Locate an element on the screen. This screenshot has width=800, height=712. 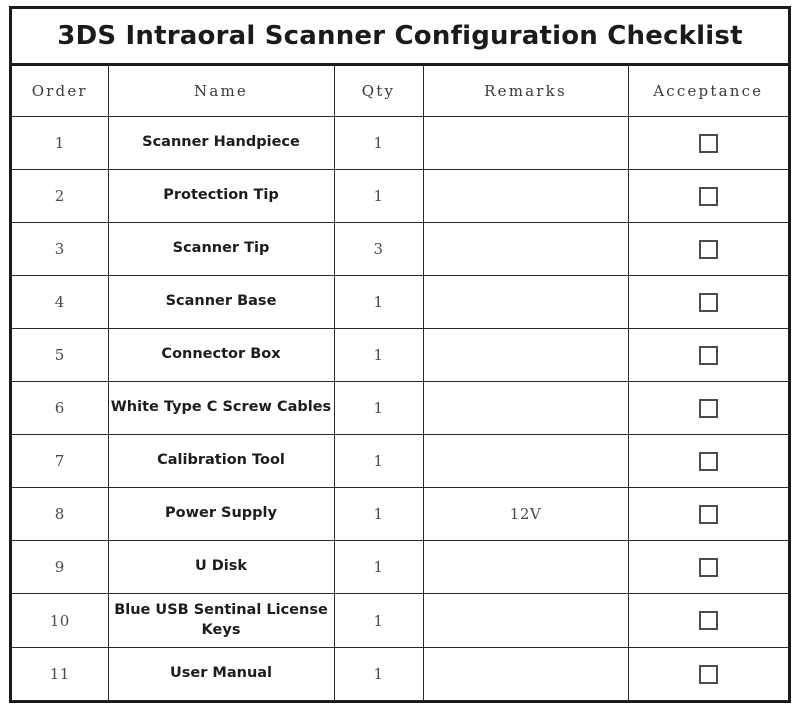
table-row: 6 White Type C Screw Cables 1 is located at coordinates (400, 408).